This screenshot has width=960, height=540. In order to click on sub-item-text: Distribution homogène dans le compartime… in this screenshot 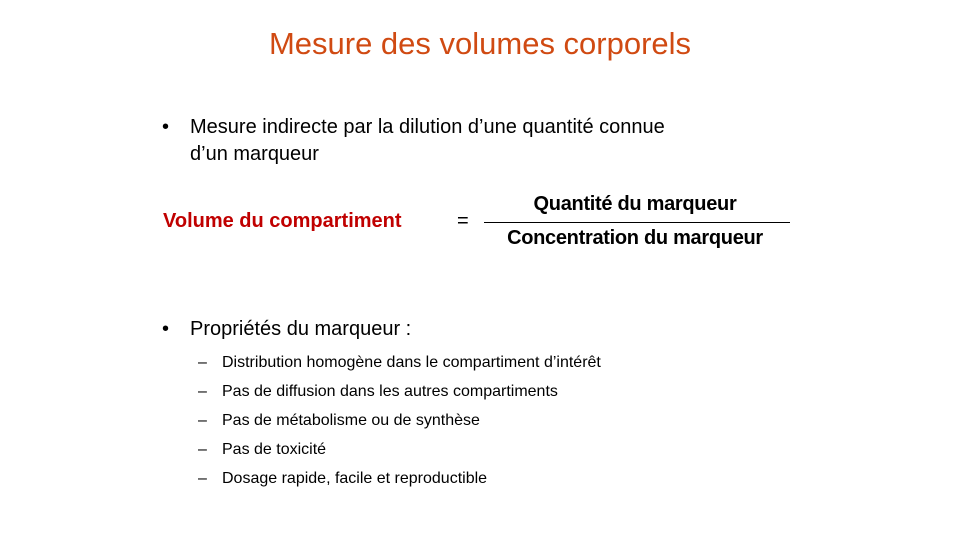, I will do `click(411, 362)`.